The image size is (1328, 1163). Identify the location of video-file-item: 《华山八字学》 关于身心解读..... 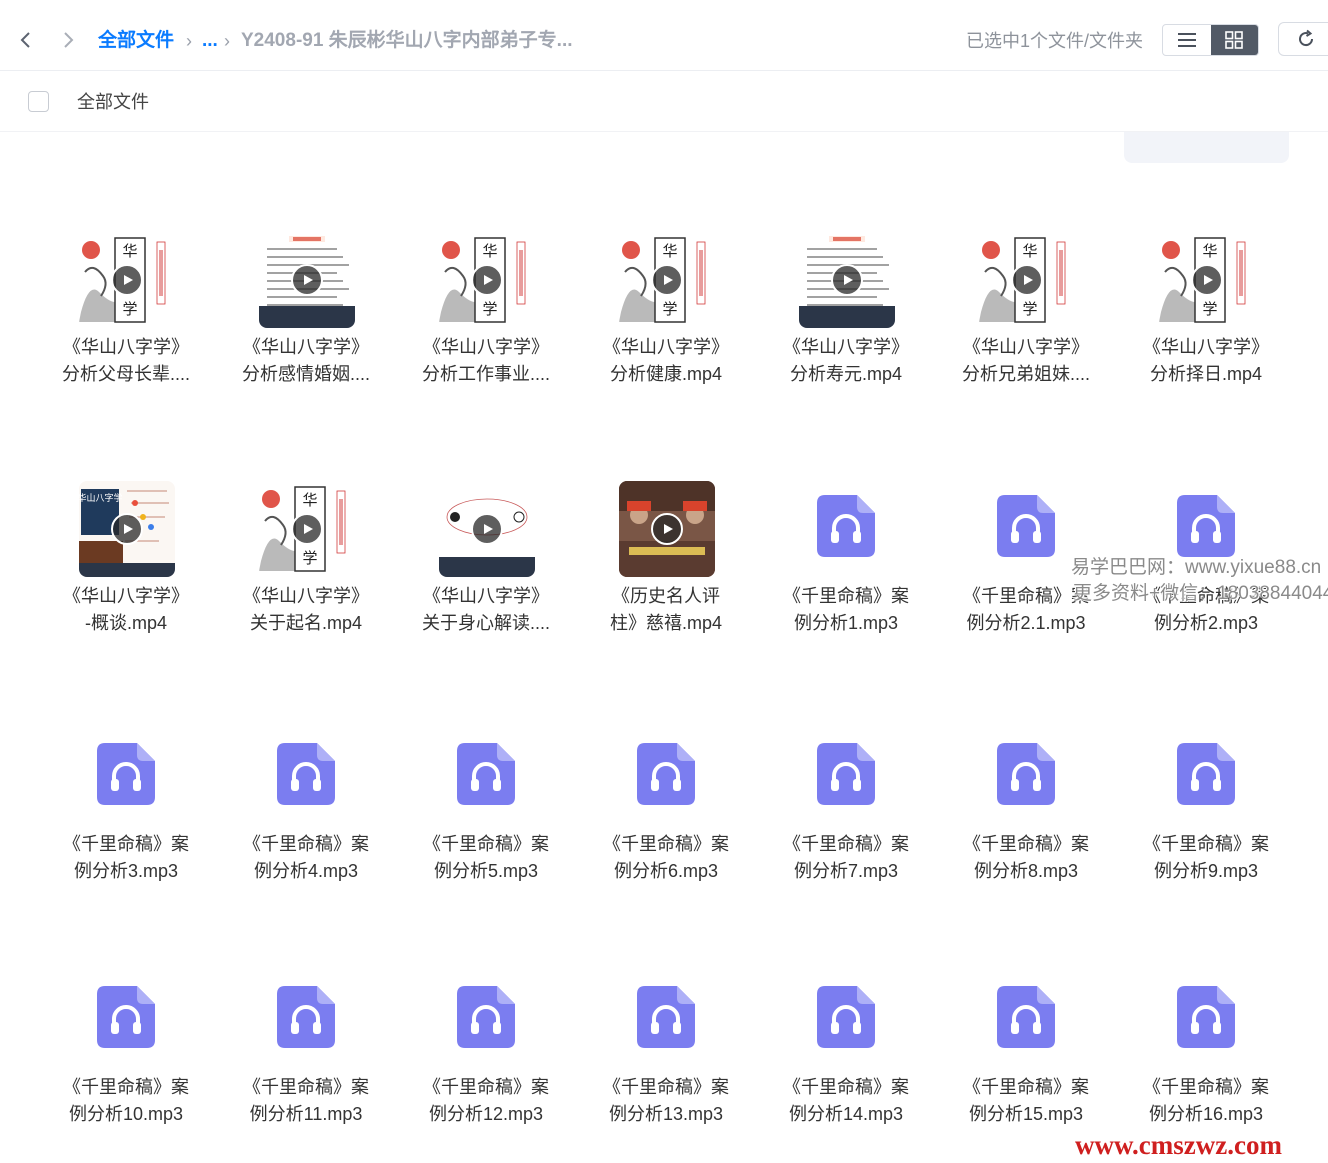
(486, 564).